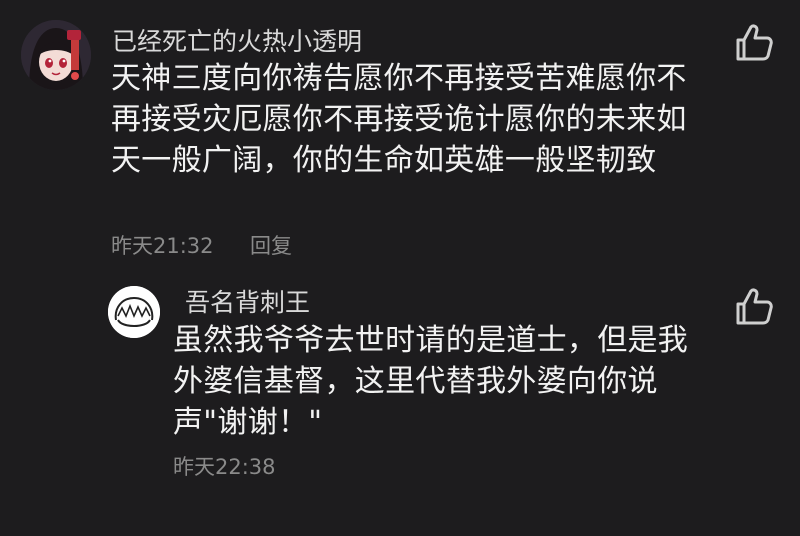  Describe the element at coordinates (271, 246) in the screenshot. I see `reply-button: 回复` at that location.